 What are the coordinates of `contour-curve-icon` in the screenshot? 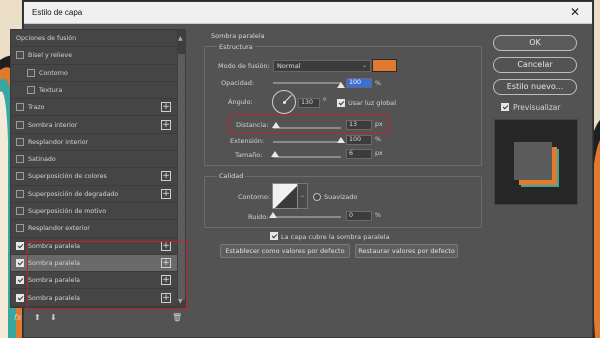 It's located at (285, 196).